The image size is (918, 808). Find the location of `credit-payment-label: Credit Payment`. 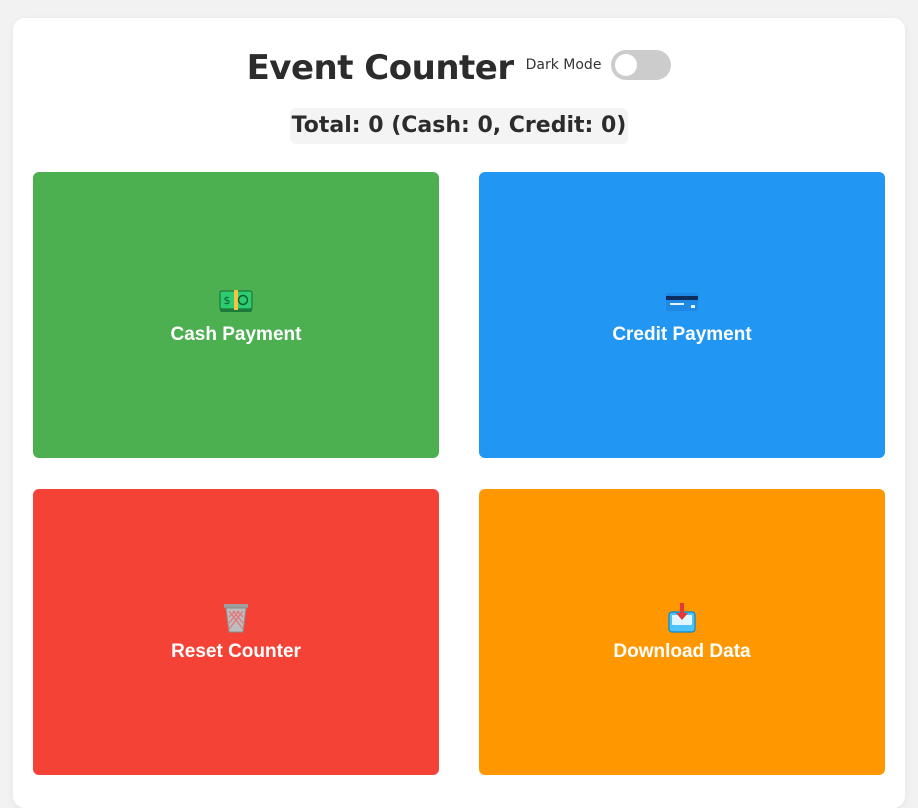

credit-payment-label: Credit Payment is located at coordinates (682, 334).